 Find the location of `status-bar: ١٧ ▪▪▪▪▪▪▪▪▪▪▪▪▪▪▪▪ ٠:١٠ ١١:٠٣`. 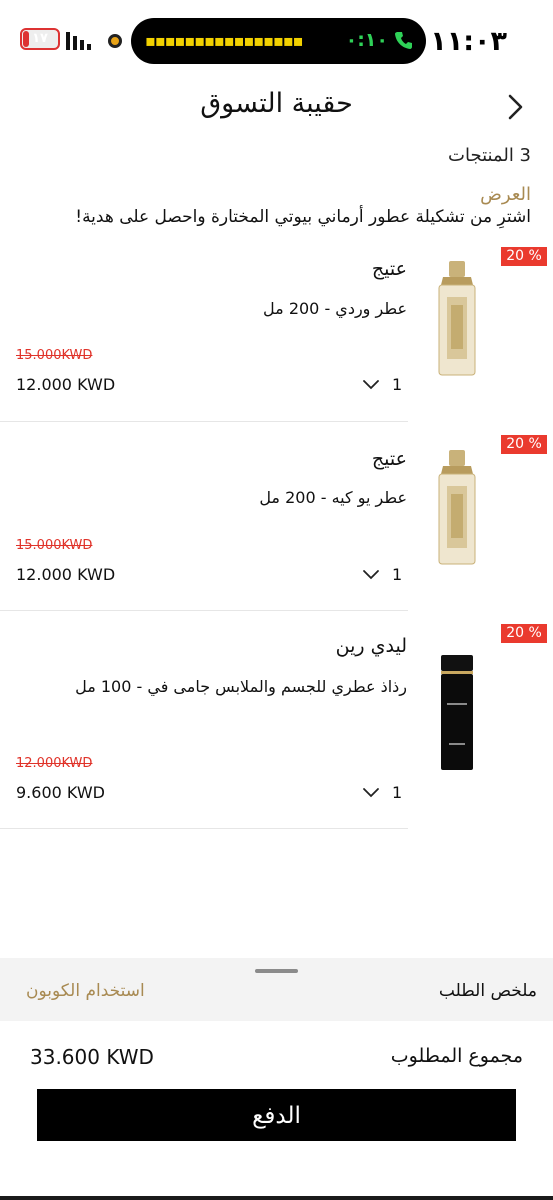

status-bar: ١٧ ▪▪▪▪▪▪▪▪▪▪▪▪▪▪▪▪ ٠:١٠ ١١:٠٣ is located at coordinates (276, 40).